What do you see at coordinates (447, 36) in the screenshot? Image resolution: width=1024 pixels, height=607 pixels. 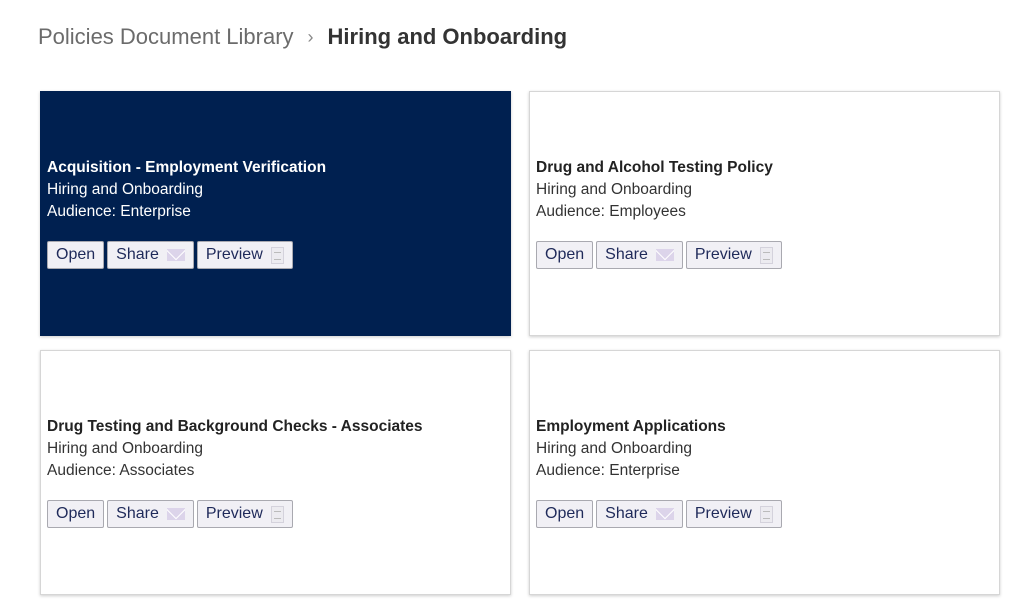 I see `breadcrumb-current: Hiring and Onboarding` at bounding box center [447, 36].